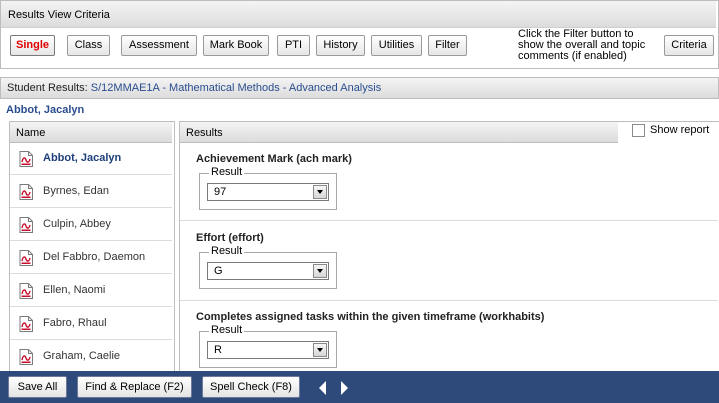  I want to click on workhabits-result-label: Result, so click(227, 330).